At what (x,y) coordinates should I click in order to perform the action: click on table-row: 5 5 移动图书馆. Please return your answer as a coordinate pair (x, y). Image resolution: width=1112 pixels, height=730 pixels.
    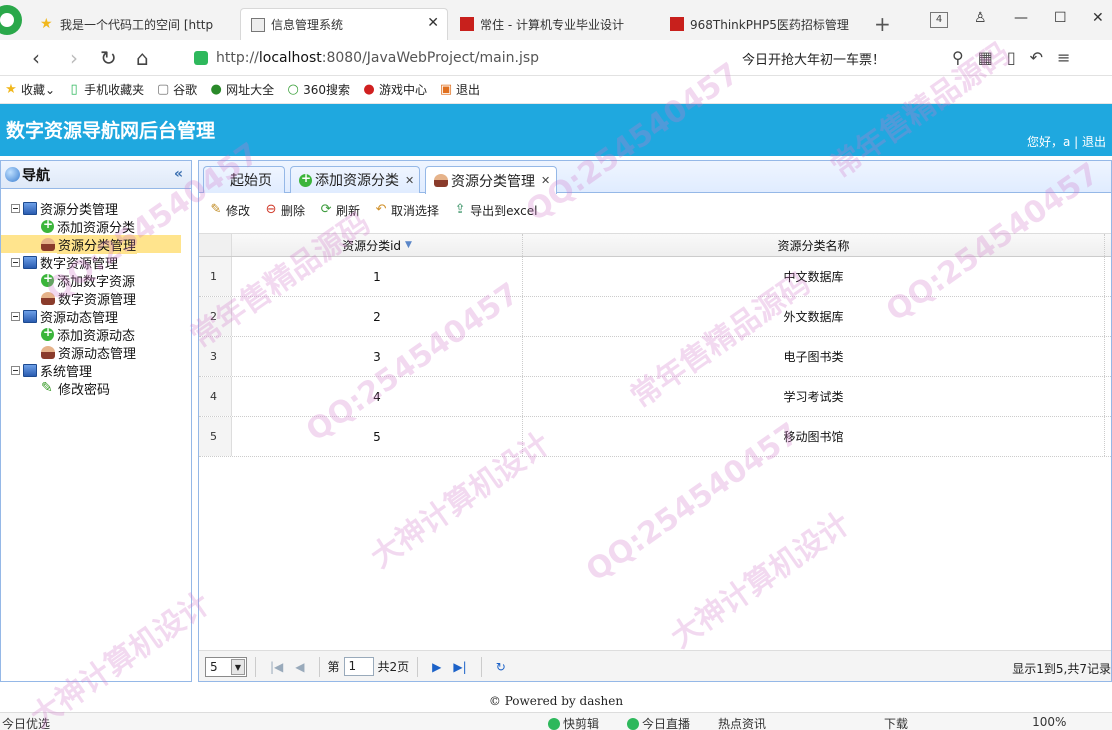
    Looking at the image, I should click on (655, 437).